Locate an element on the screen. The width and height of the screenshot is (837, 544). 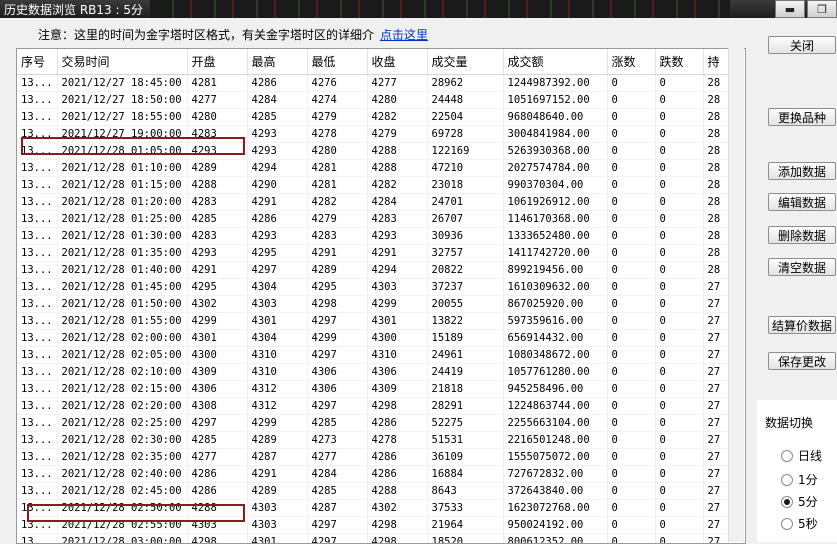
table-cell: 2027574784.00 is located at coordinates (555, 168).